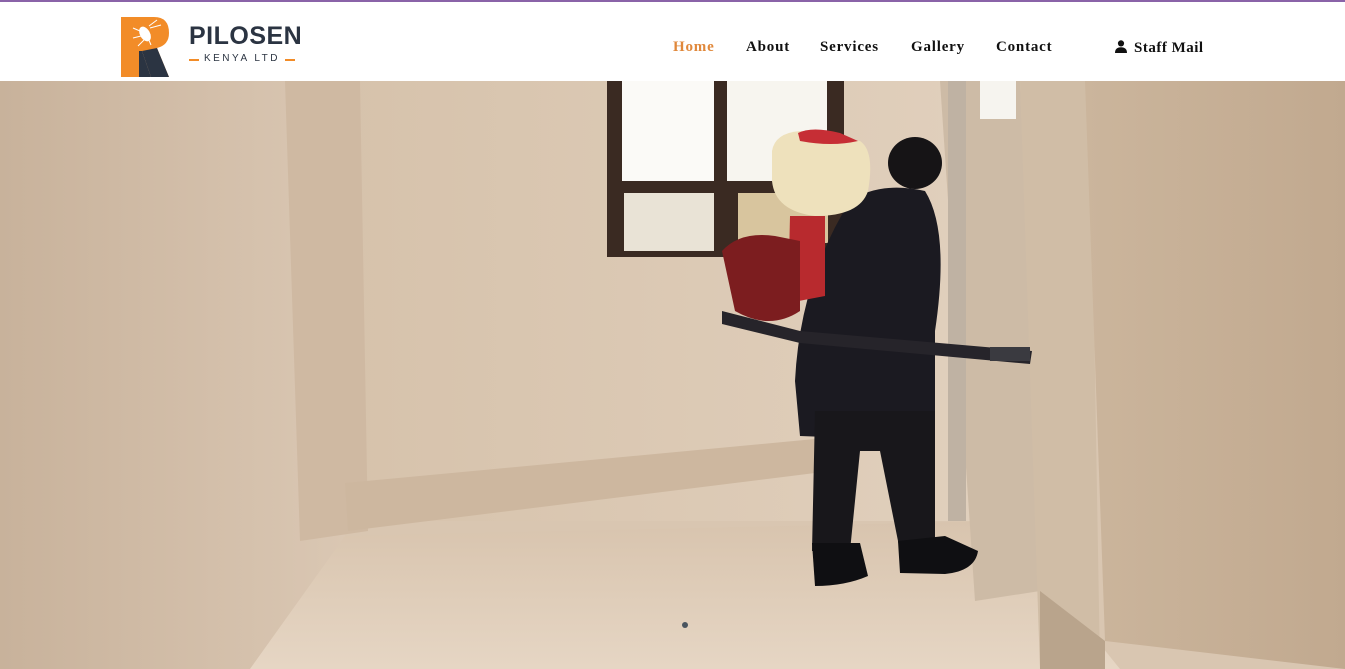 The width and height of the screenshot is (1345, 669). Describe the element at coordinates (1121, 46) in the screenshot. I see `user-icon` at that location.